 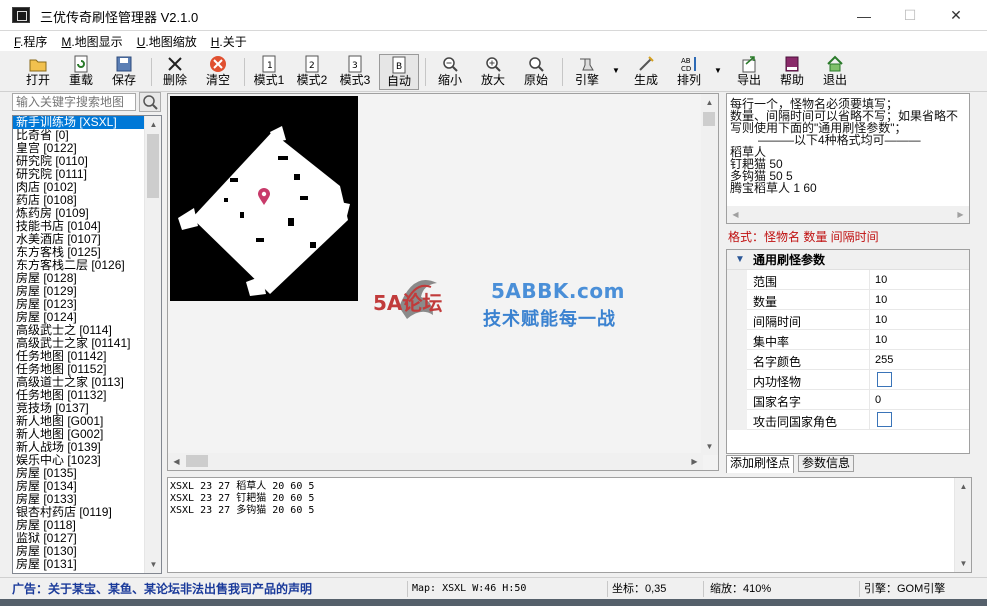 I want to click on map-list-item: 房屋 [0133], so click(x=79, y=499).